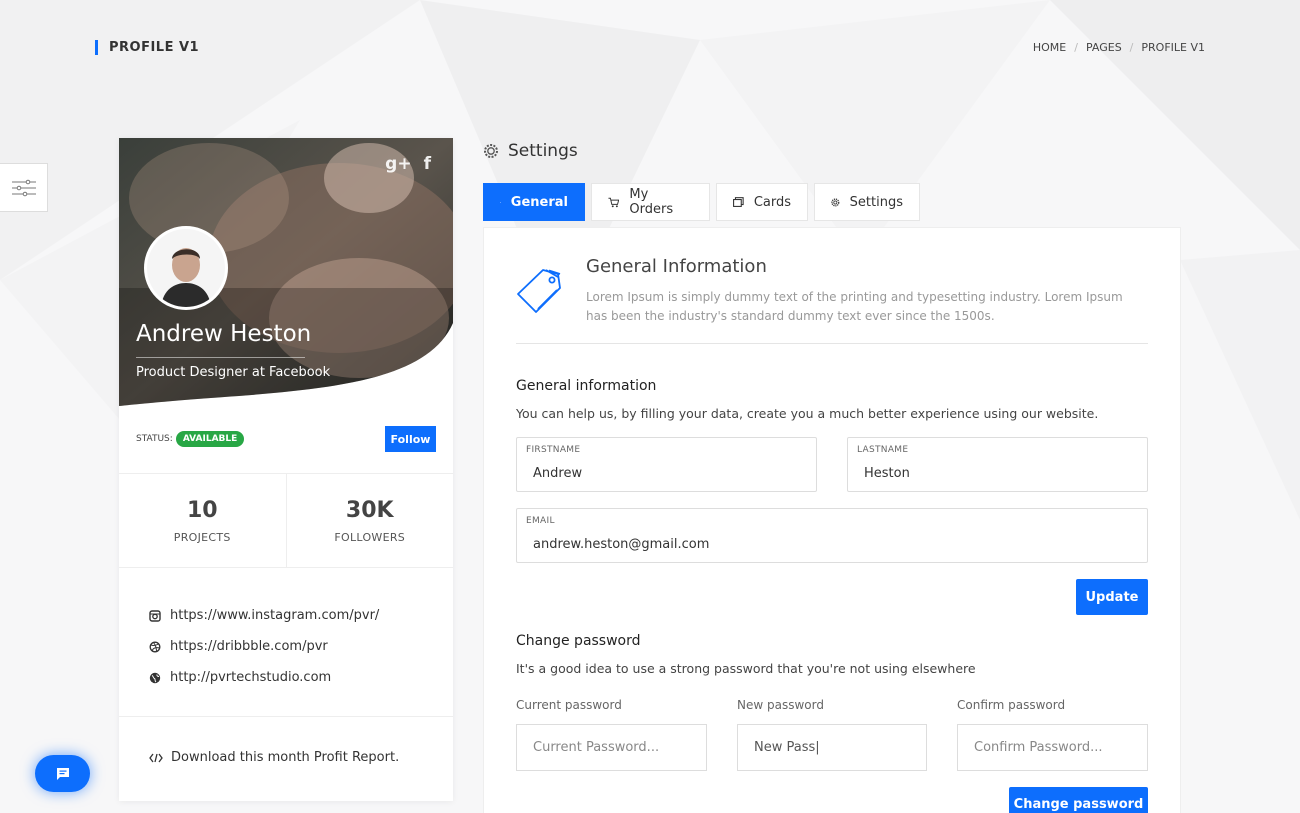 The image size is (1300, 813). I want to click on breadcrumb-home: HOME, so click(1049, 47).